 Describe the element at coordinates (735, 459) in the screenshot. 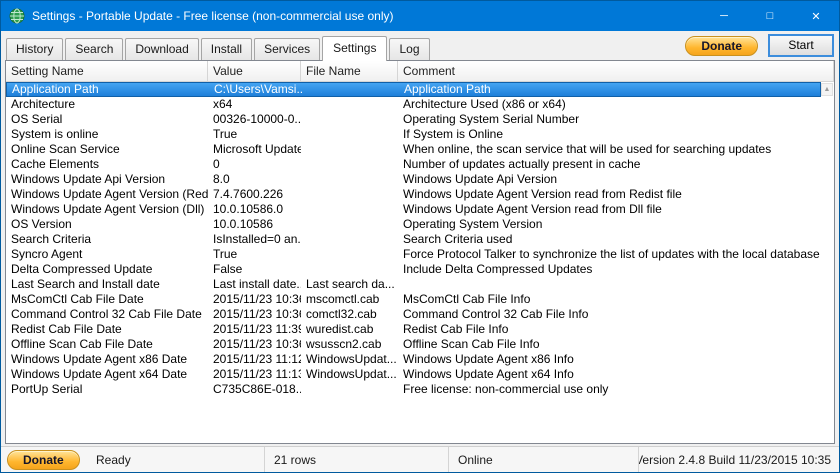

I see `version-text: Version 2.4.8 Build 11/23/2015 10:35` at that location.